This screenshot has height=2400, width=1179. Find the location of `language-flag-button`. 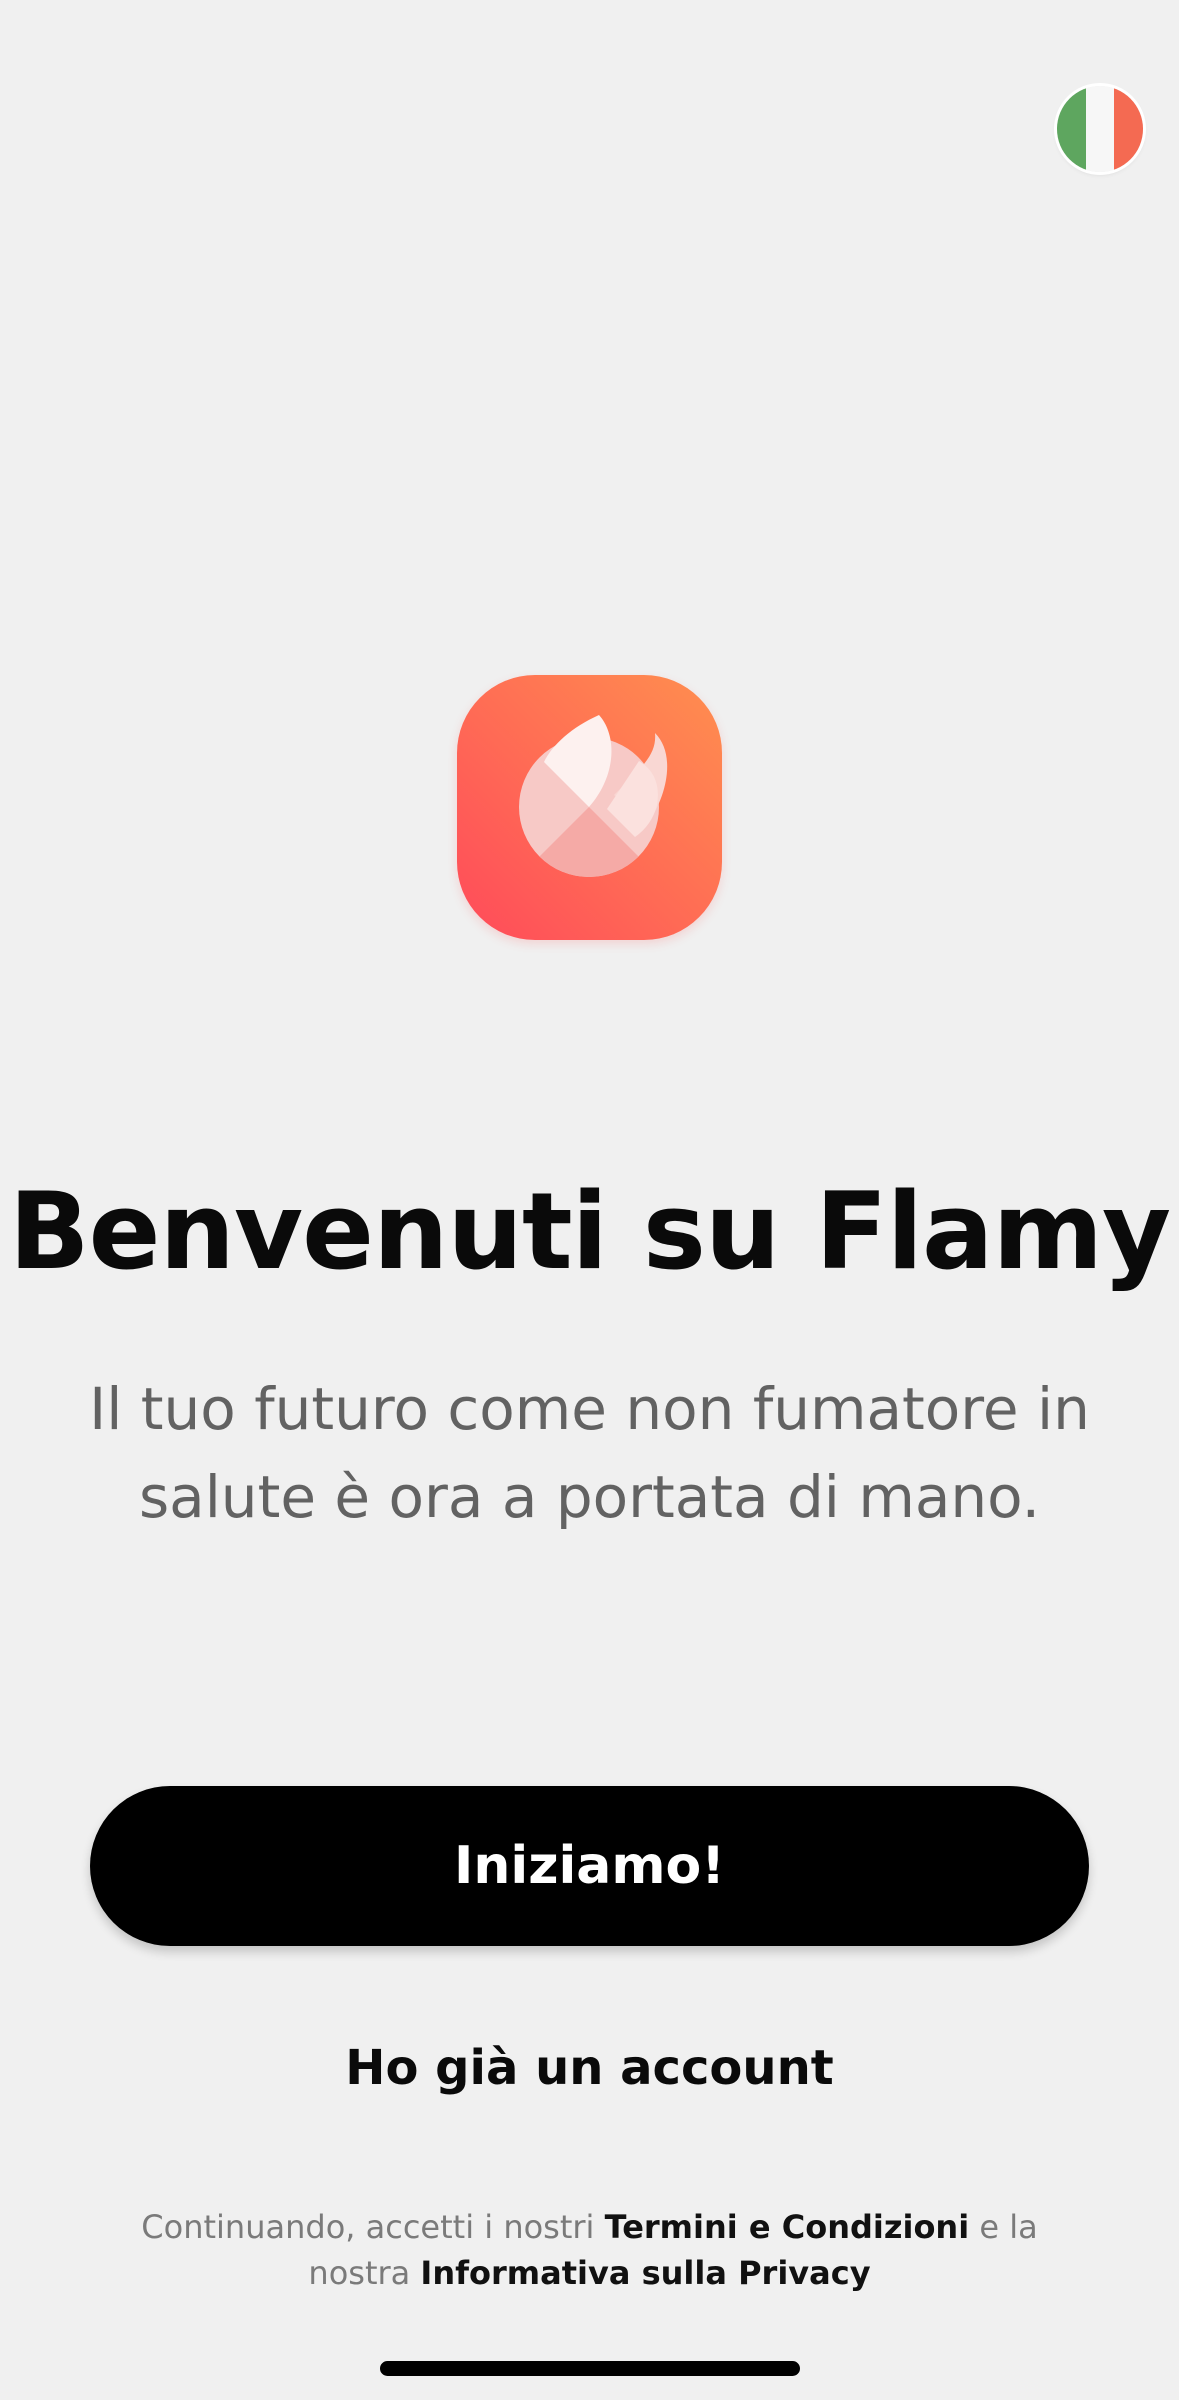

language-flag-button is located at coordinates (1100, 129).